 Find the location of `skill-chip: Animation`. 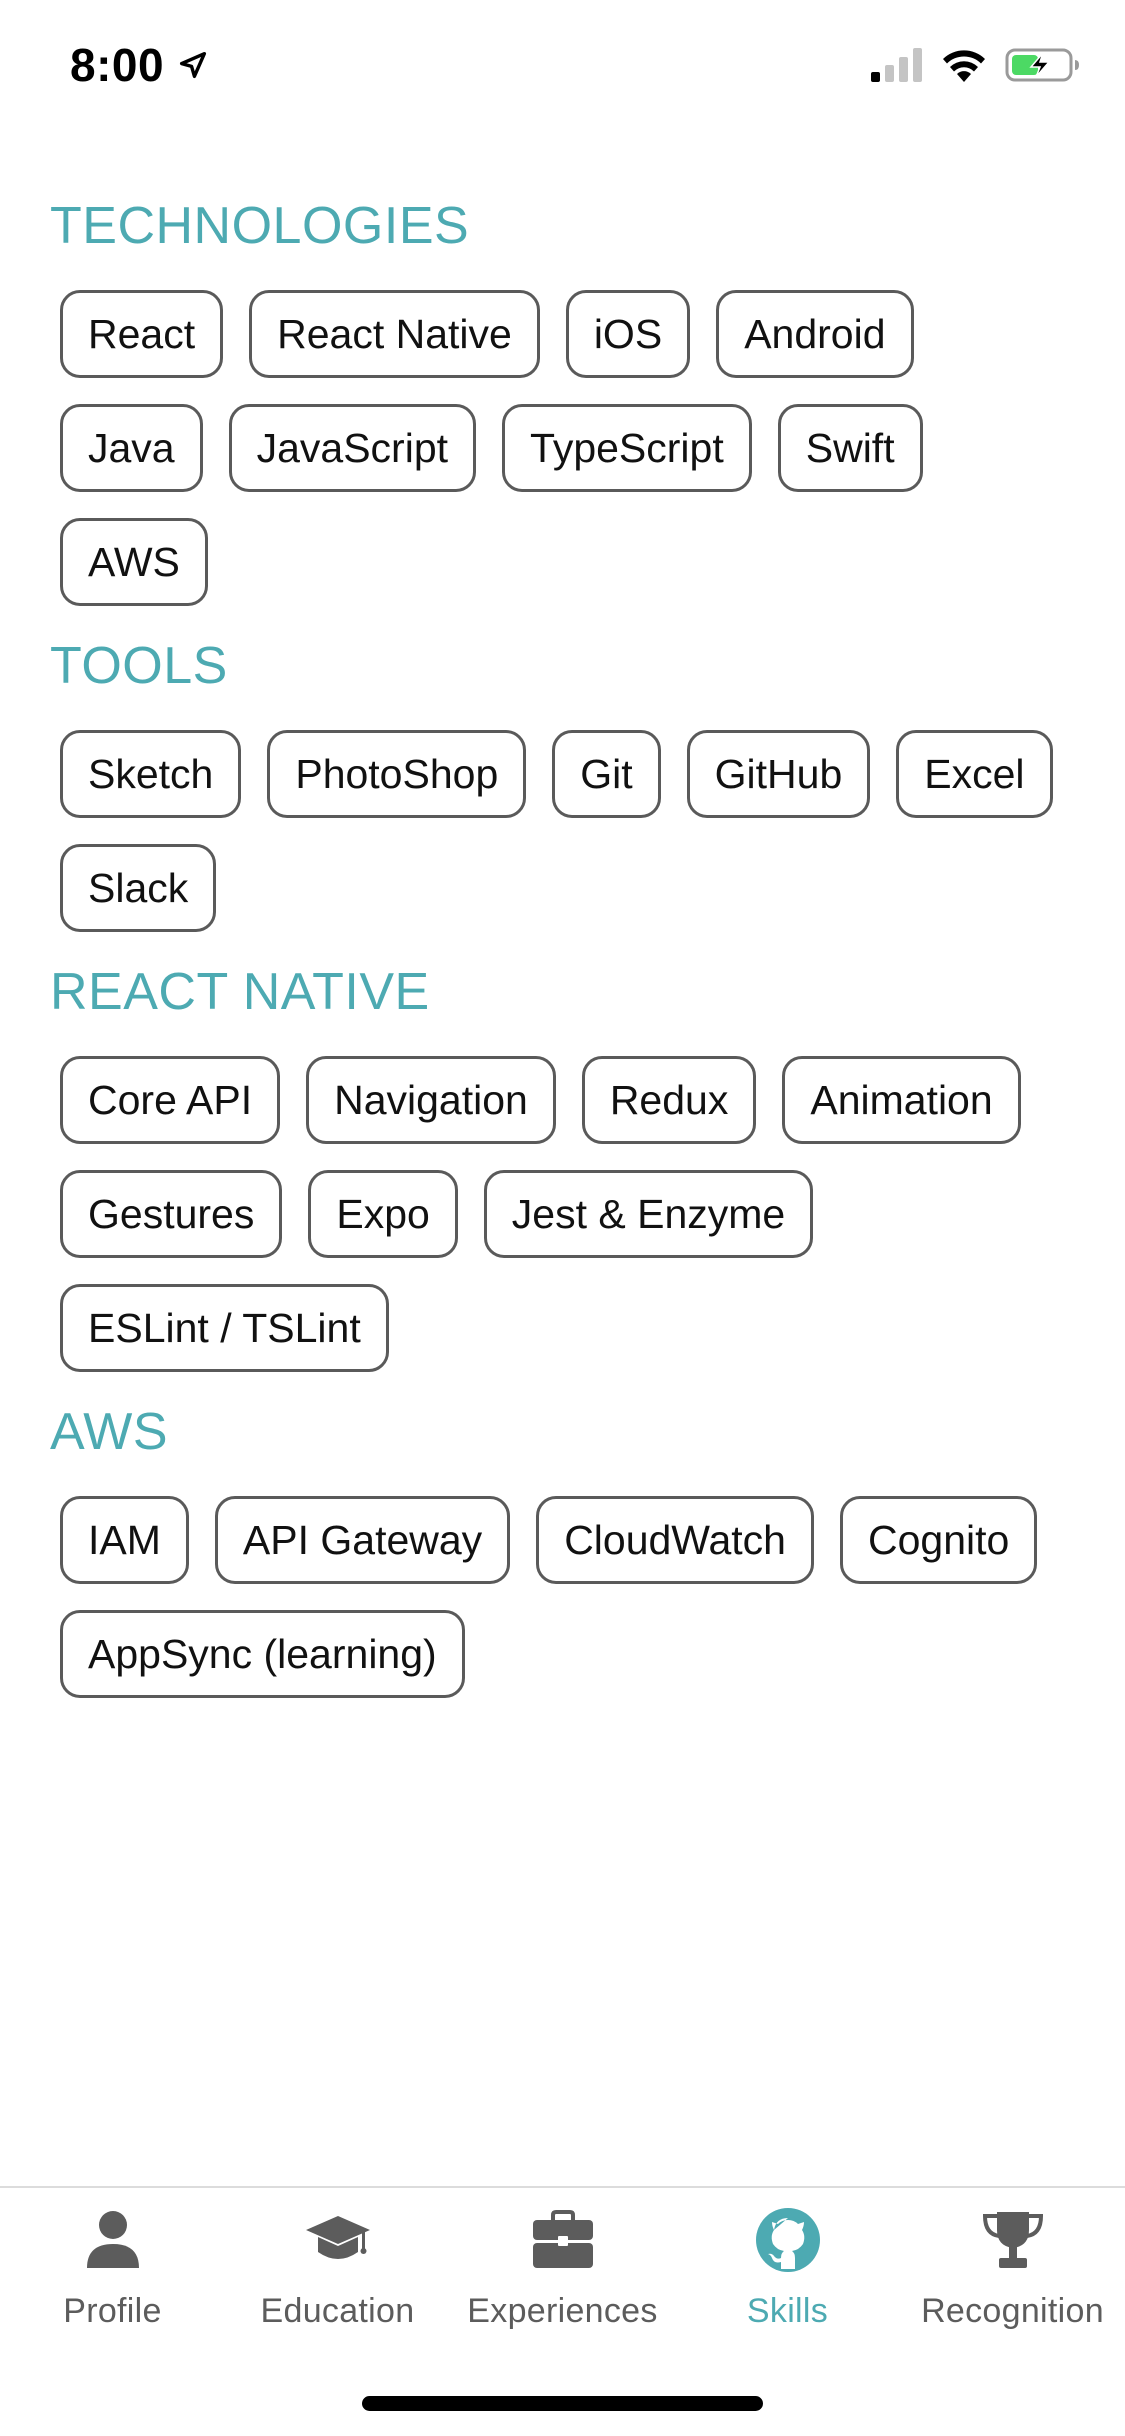

skill-chip: Animation is located at coordinates (901, 1100).